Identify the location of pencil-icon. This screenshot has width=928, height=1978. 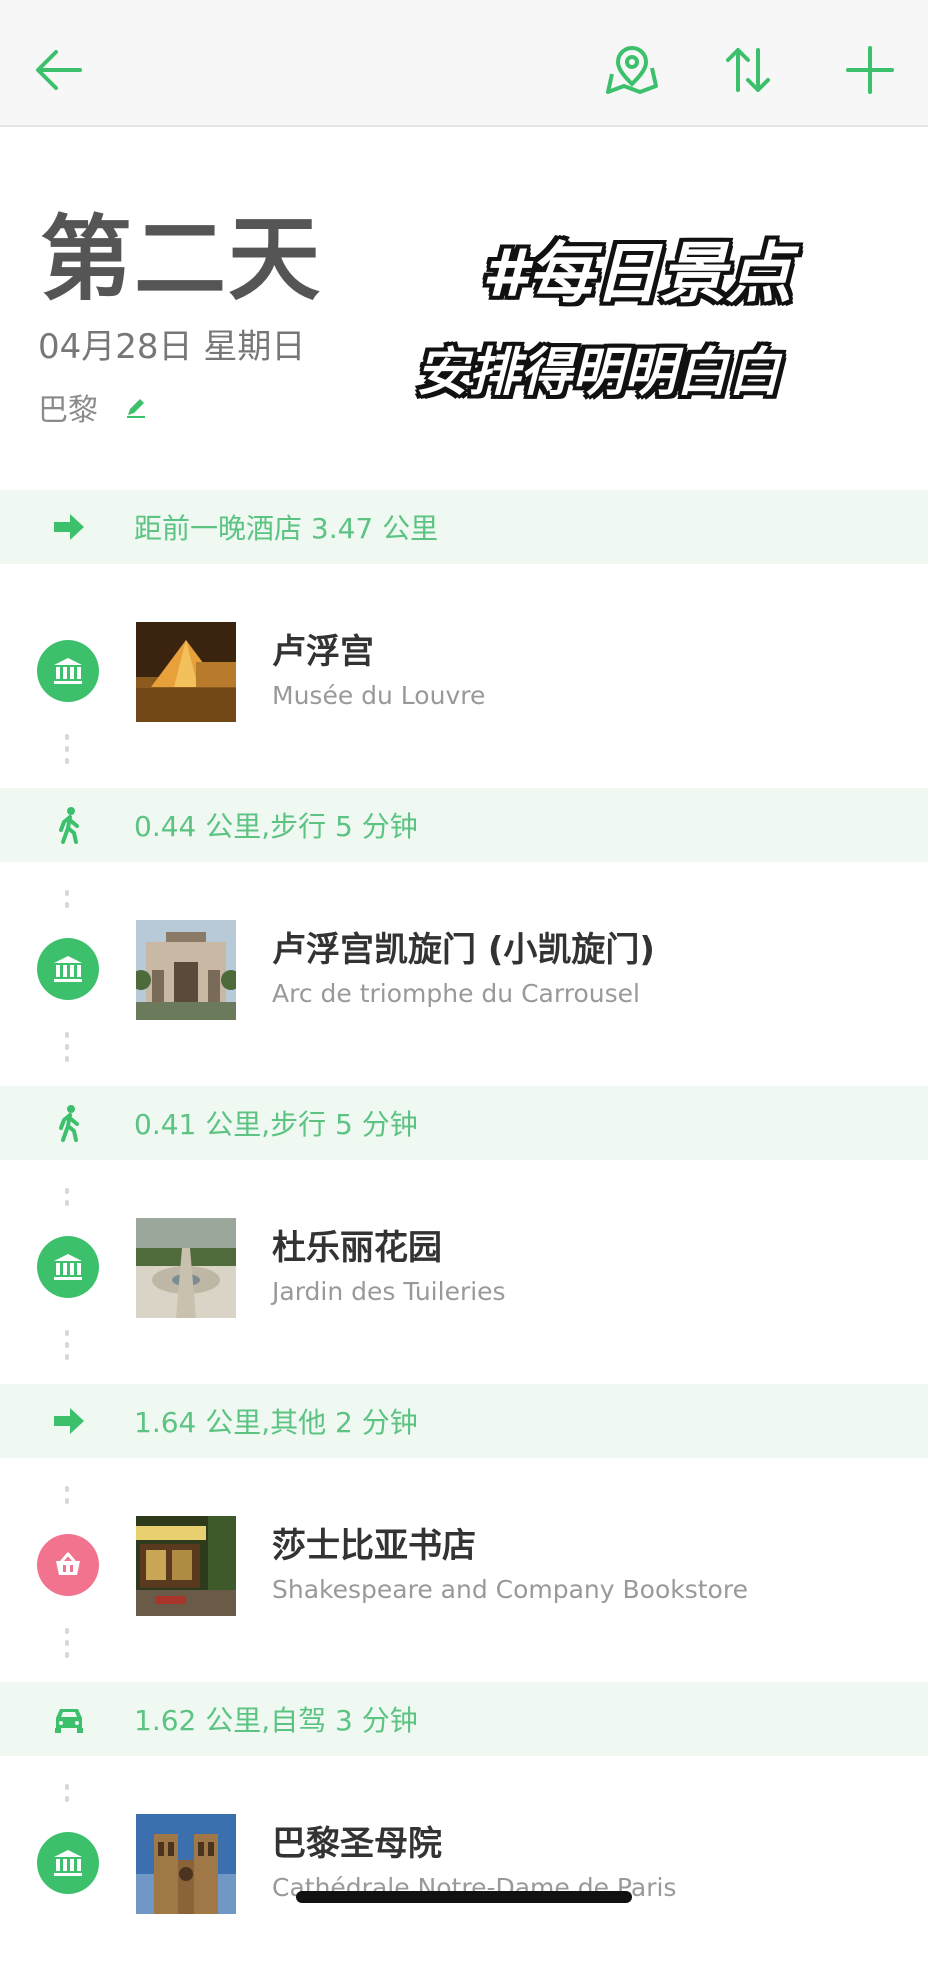
(136, 407).